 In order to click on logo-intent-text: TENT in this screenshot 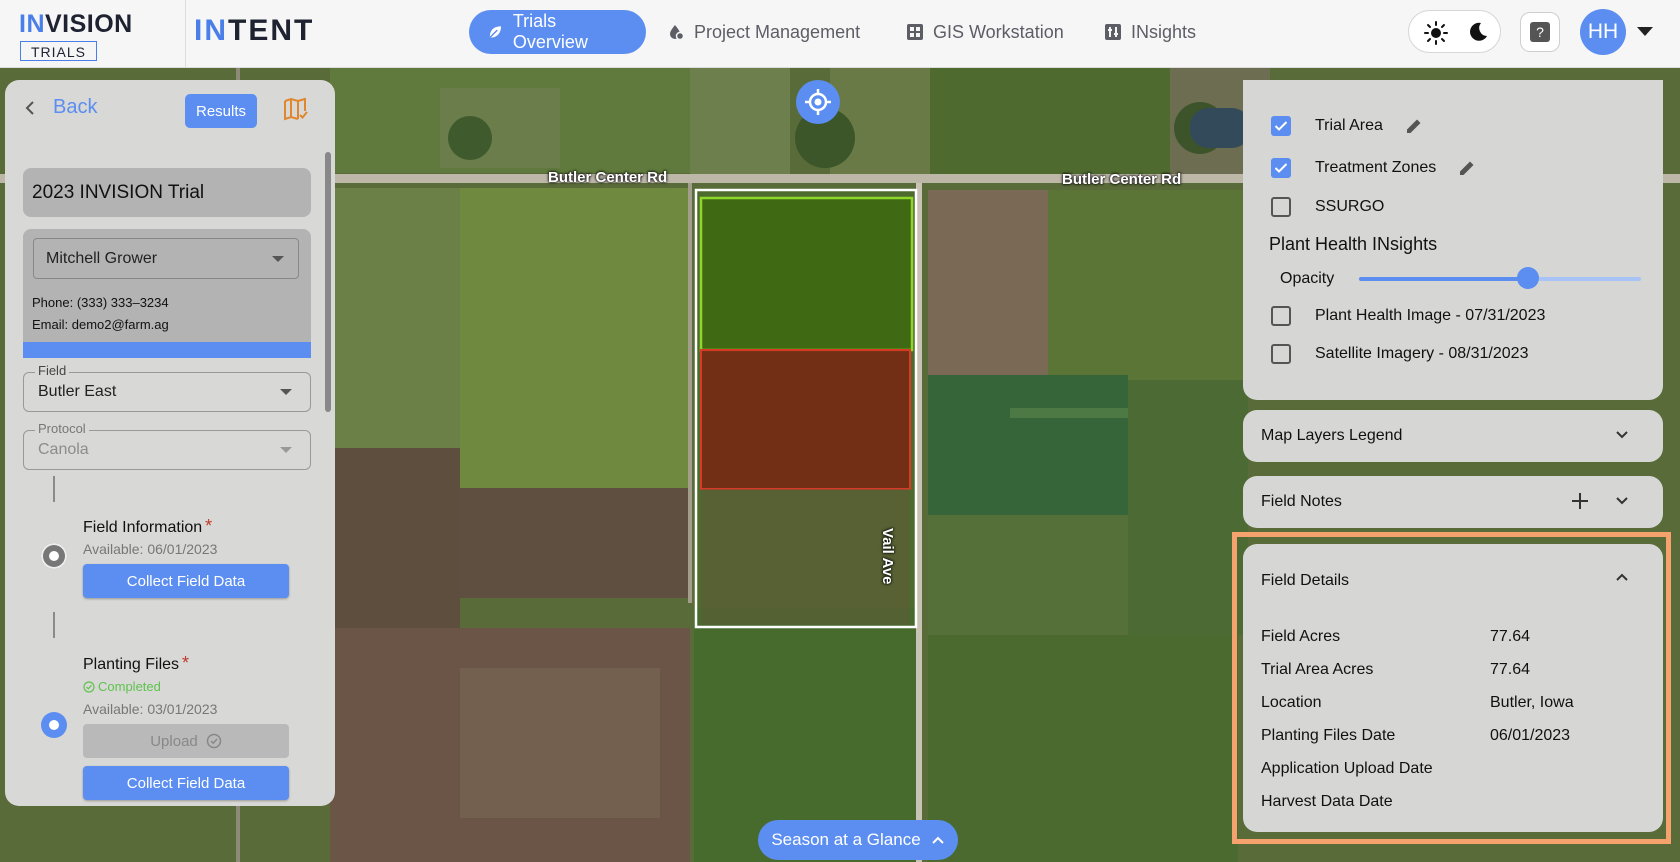, I will do `click(271, 30)`.